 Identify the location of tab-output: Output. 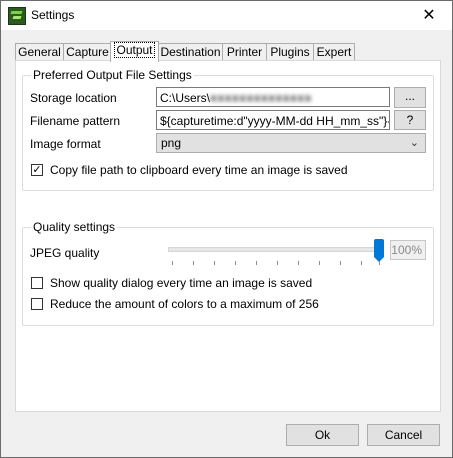
(134, 51).